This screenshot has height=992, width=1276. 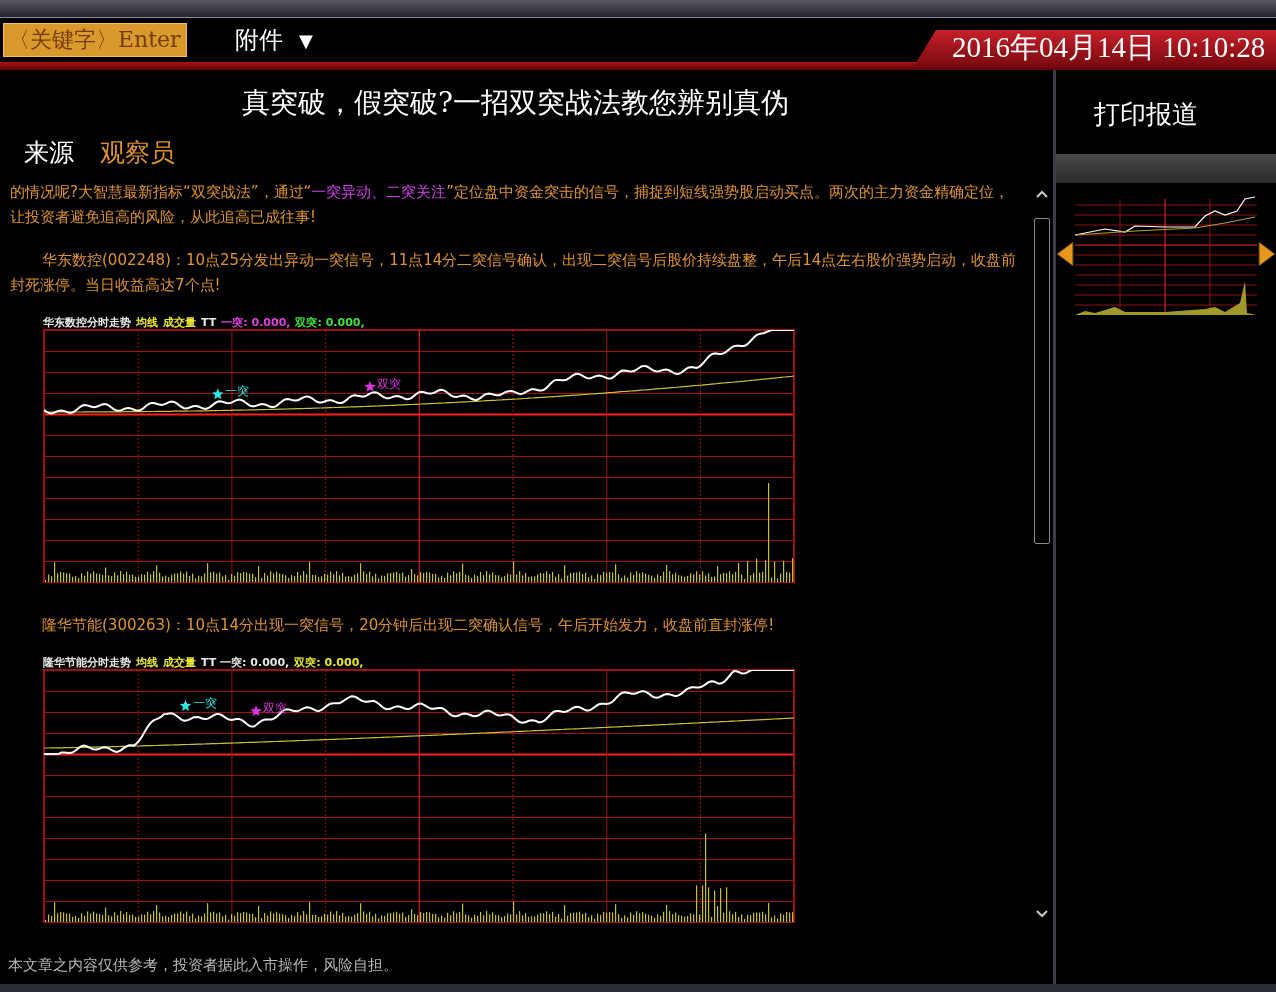 What do you see at coordinates (1065, 254) in the screenshot?
I see `triangle-left-icon` at bounding box center [1065, 254].